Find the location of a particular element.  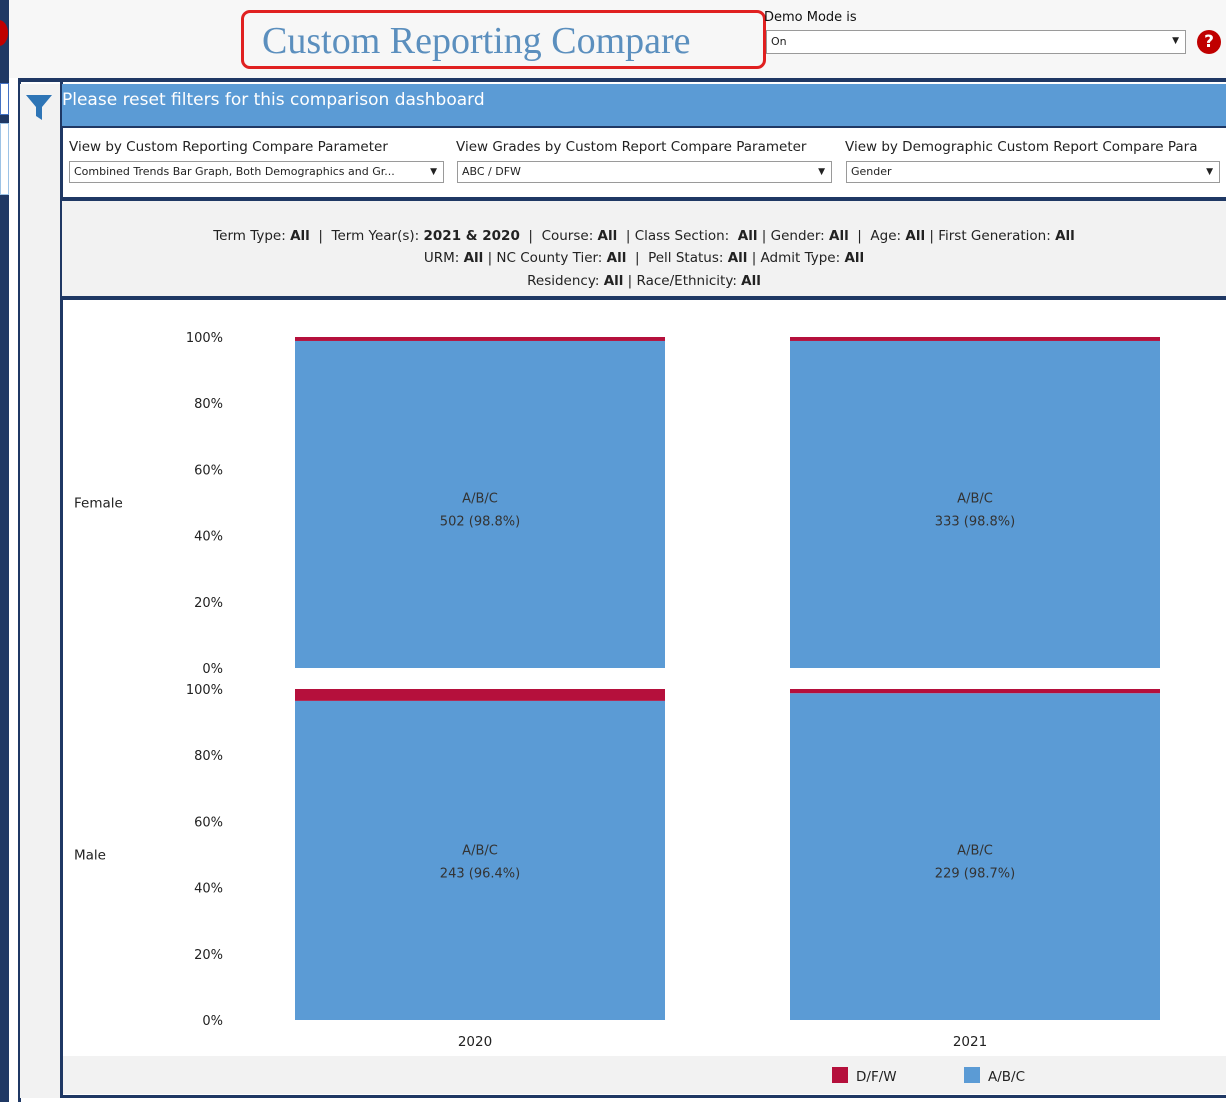

filter-key: Age: is located at coordinates (888, 236).